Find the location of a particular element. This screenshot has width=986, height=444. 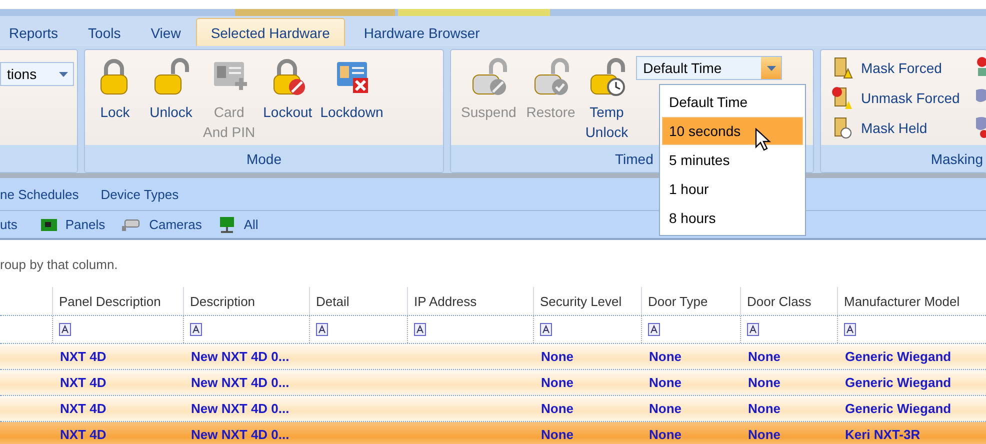

dropdown: tions is located at coordinates (37, 74).